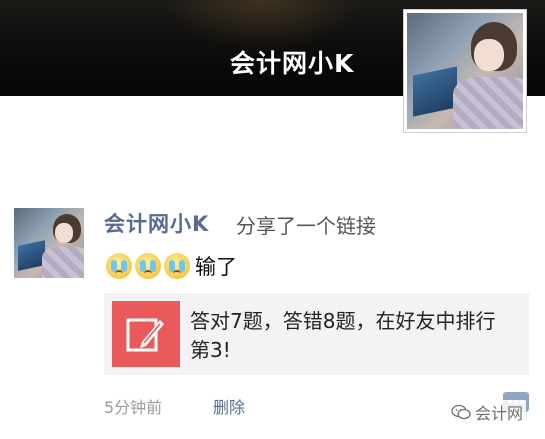  I want to click on post-timestamp: 5分钟前, so click(133, 407).